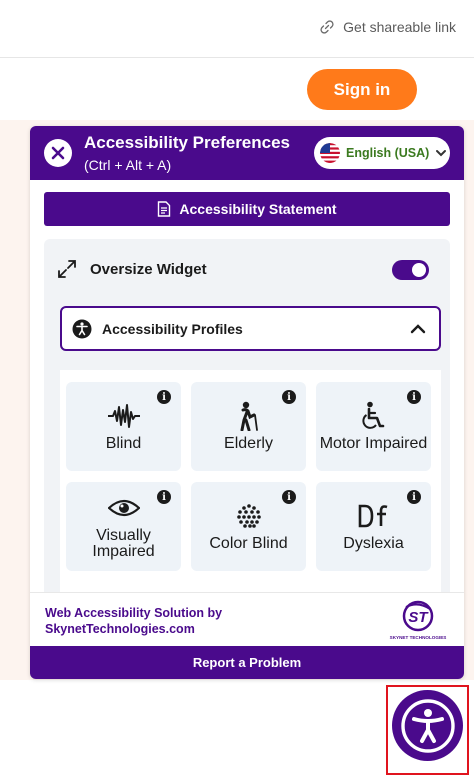 This screenshot has height=784, width=474. What do you see at coordinates (249, 416) in the screenshot?
I see `elderly-person-icon` at bounding box center [249, 416].